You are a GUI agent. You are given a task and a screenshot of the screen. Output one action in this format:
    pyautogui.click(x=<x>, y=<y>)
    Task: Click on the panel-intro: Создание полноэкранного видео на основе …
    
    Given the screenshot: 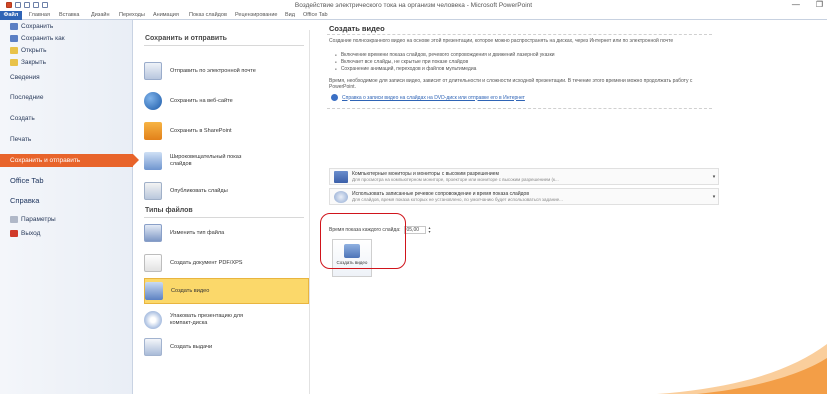 What is the action you would take?
    pyautogui.click(x=501, y=41)
    